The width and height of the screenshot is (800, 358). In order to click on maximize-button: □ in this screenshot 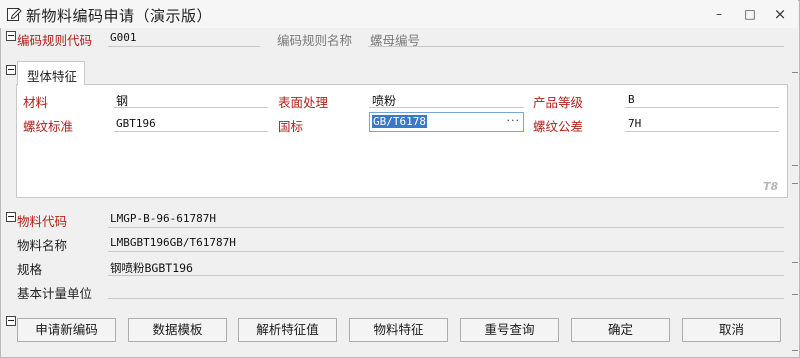, I will do `click(750, 14)`.